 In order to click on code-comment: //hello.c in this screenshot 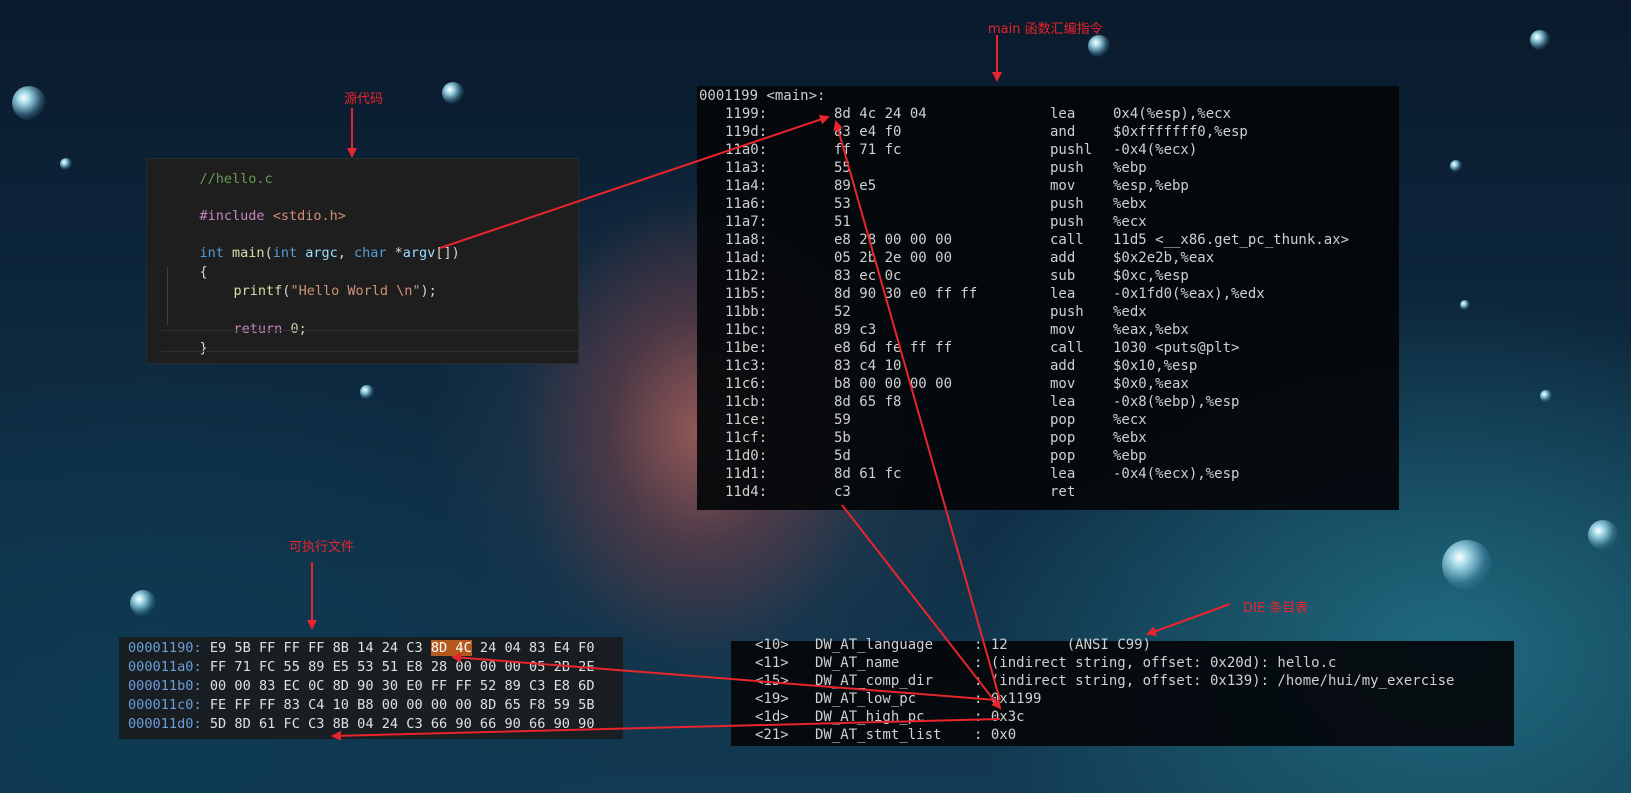, I will do `click(236, 179)`.